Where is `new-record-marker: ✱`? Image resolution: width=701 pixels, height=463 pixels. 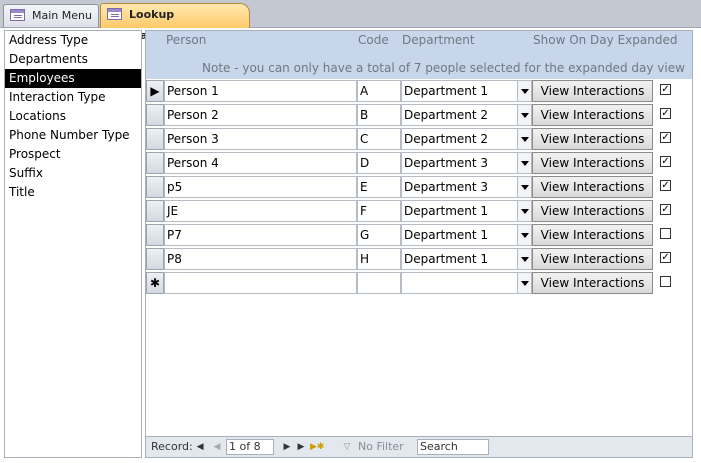 new-record-marker: ✱ is located at coordinates (155, 283).